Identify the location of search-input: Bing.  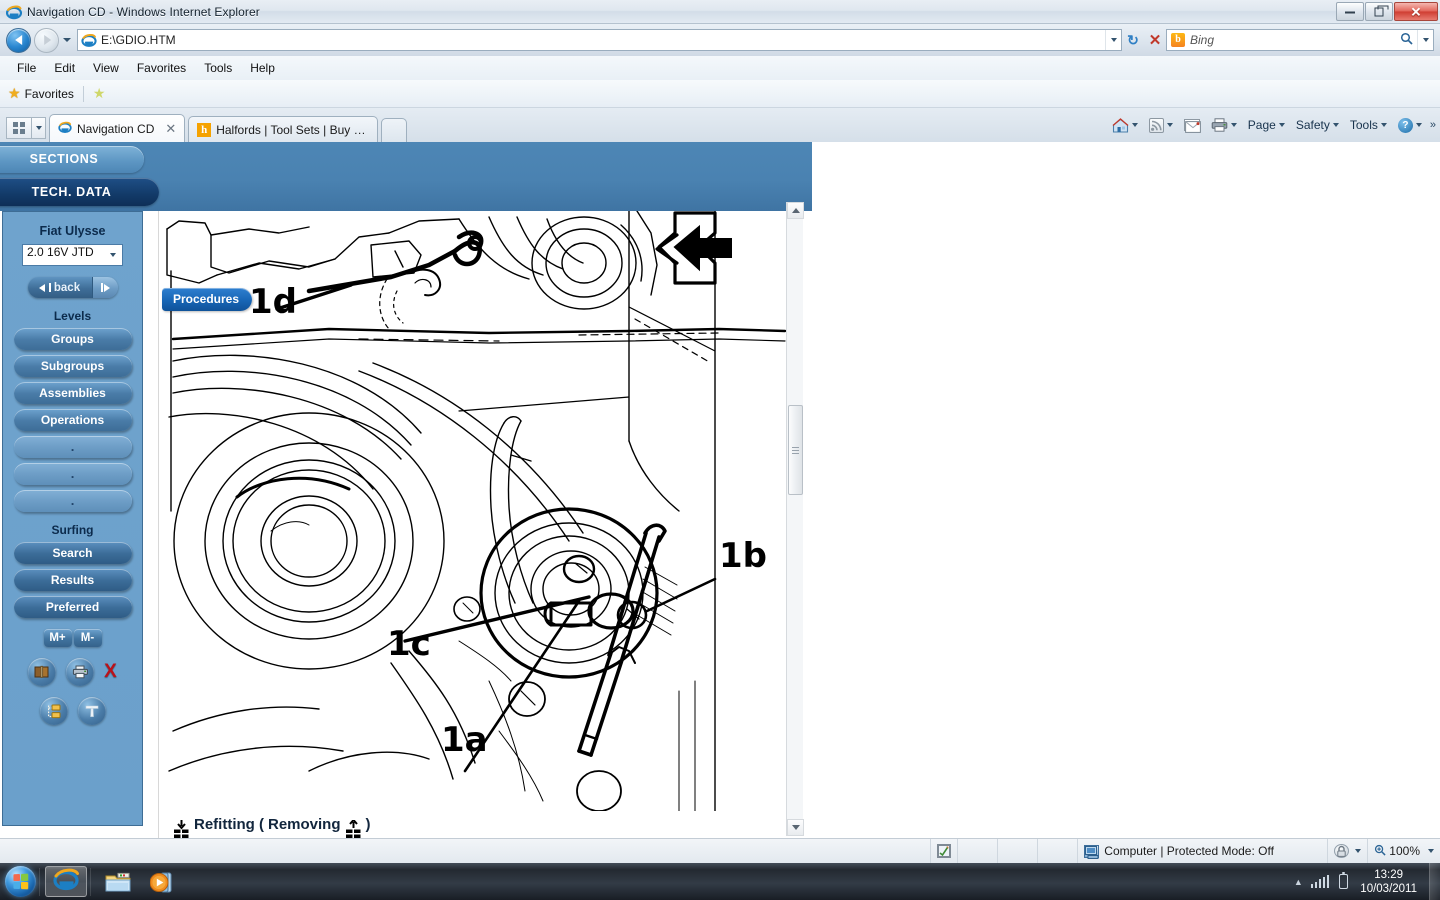
(1295, 40).